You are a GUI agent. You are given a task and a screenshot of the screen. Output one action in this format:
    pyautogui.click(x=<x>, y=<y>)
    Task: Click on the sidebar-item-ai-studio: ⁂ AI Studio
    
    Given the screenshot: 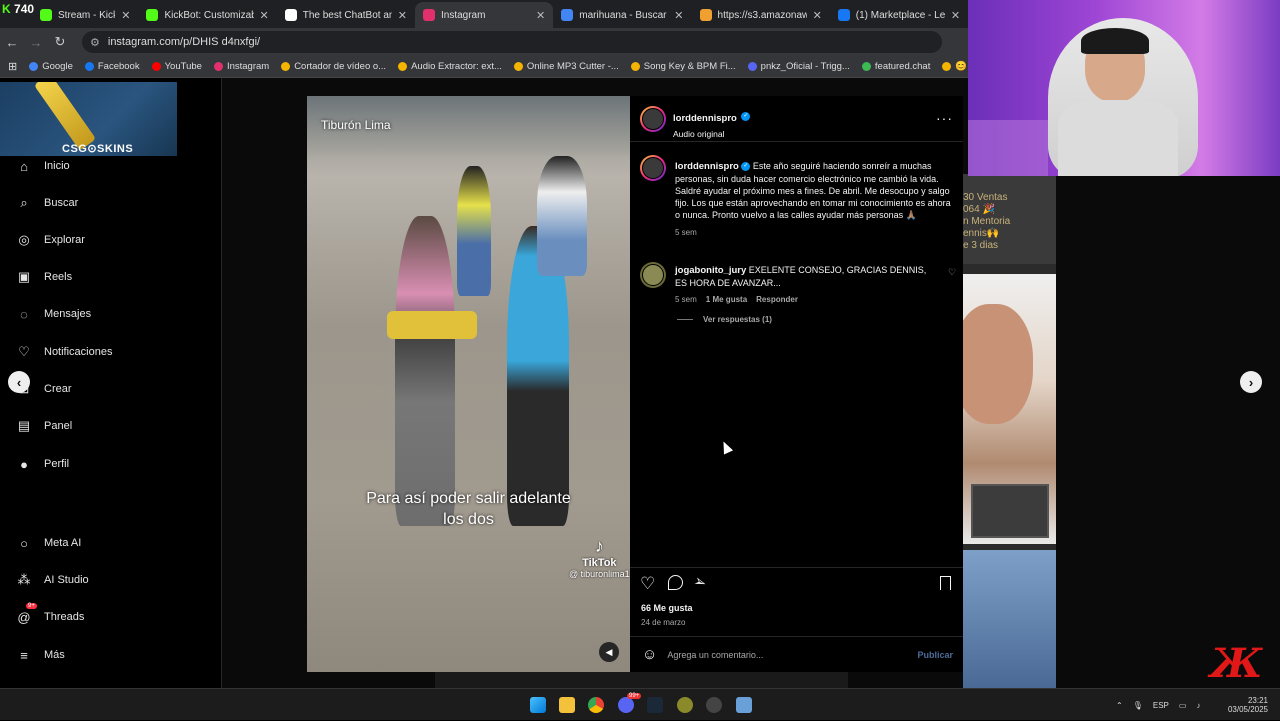 What is the action you would take?
    pyautogui.click(x=52, y=580)
    